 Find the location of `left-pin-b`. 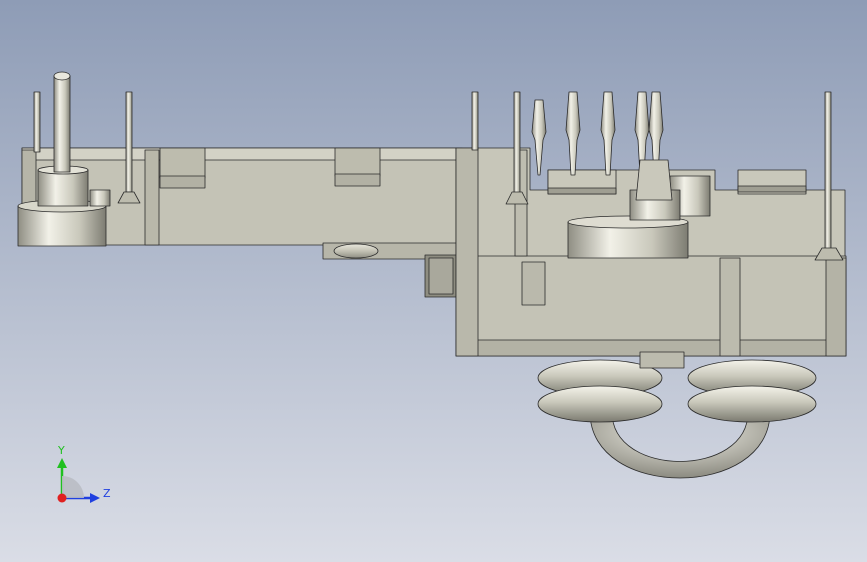

left-pin-b is located at coordinates (129, 142).